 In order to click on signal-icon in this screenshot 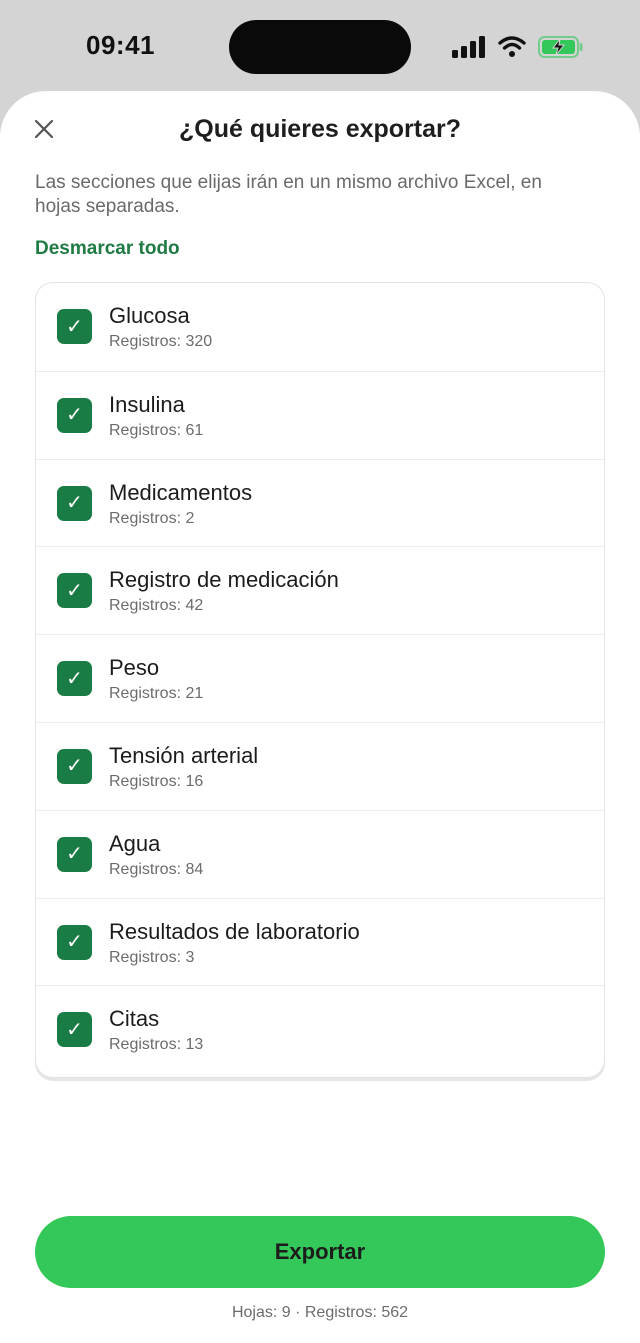, I will do `click(468, 47)`.